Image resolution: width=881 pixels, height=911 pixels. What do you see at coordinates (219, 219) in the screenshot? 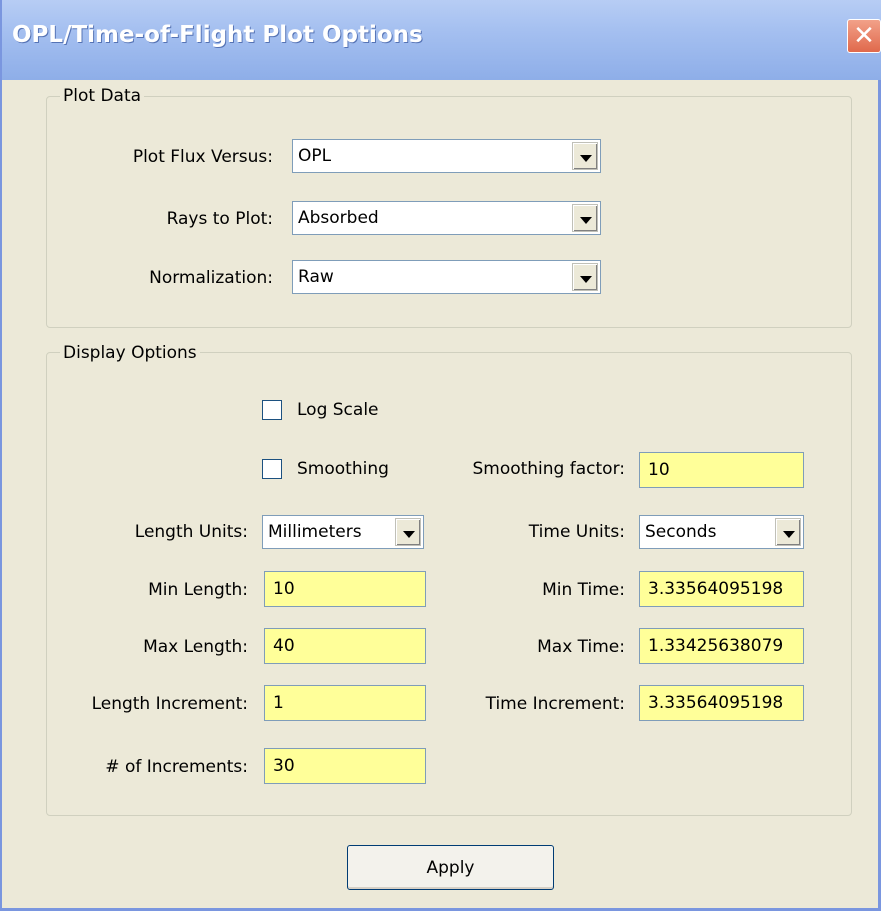
I see `rays-to-plot-label: Rays to Plot:` at bounding box center [219, 219].